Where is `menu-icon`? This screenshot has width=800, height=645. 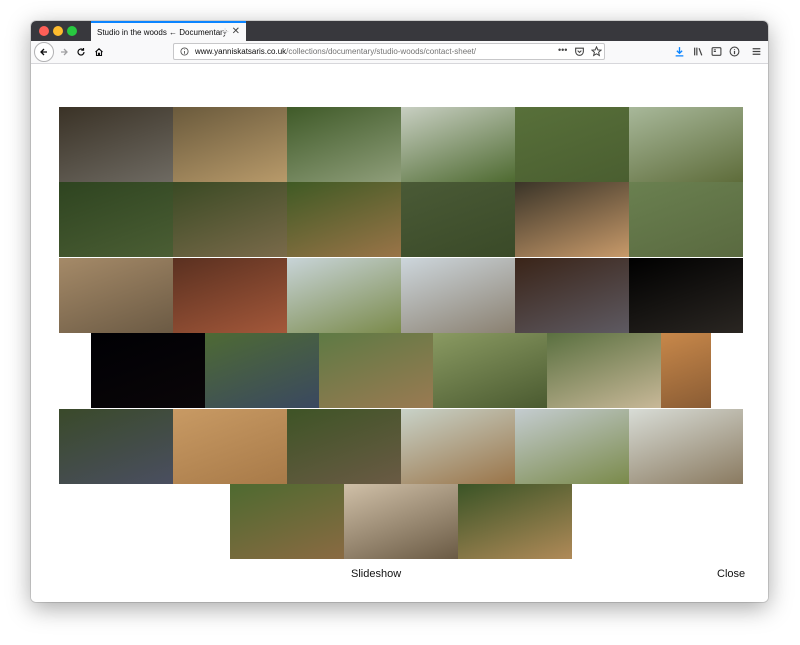
menu-icon is located at coordinates (756, 51).